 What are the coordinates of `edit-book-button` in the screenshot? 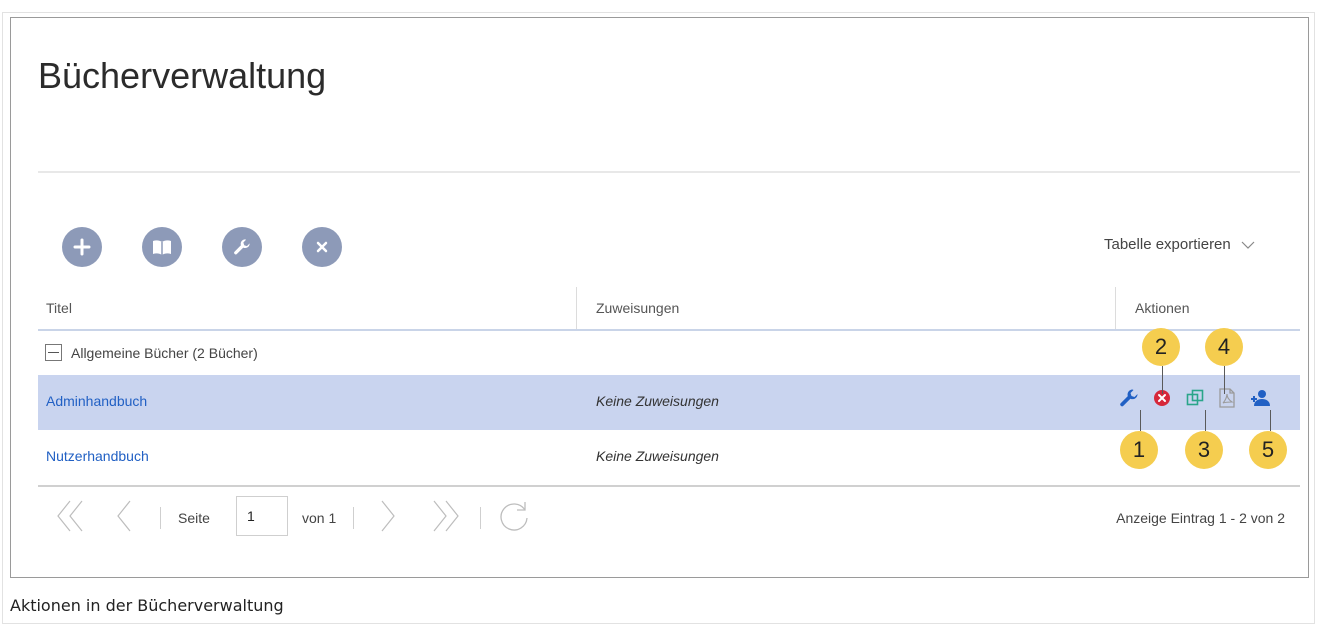 It's located at (242, 247).